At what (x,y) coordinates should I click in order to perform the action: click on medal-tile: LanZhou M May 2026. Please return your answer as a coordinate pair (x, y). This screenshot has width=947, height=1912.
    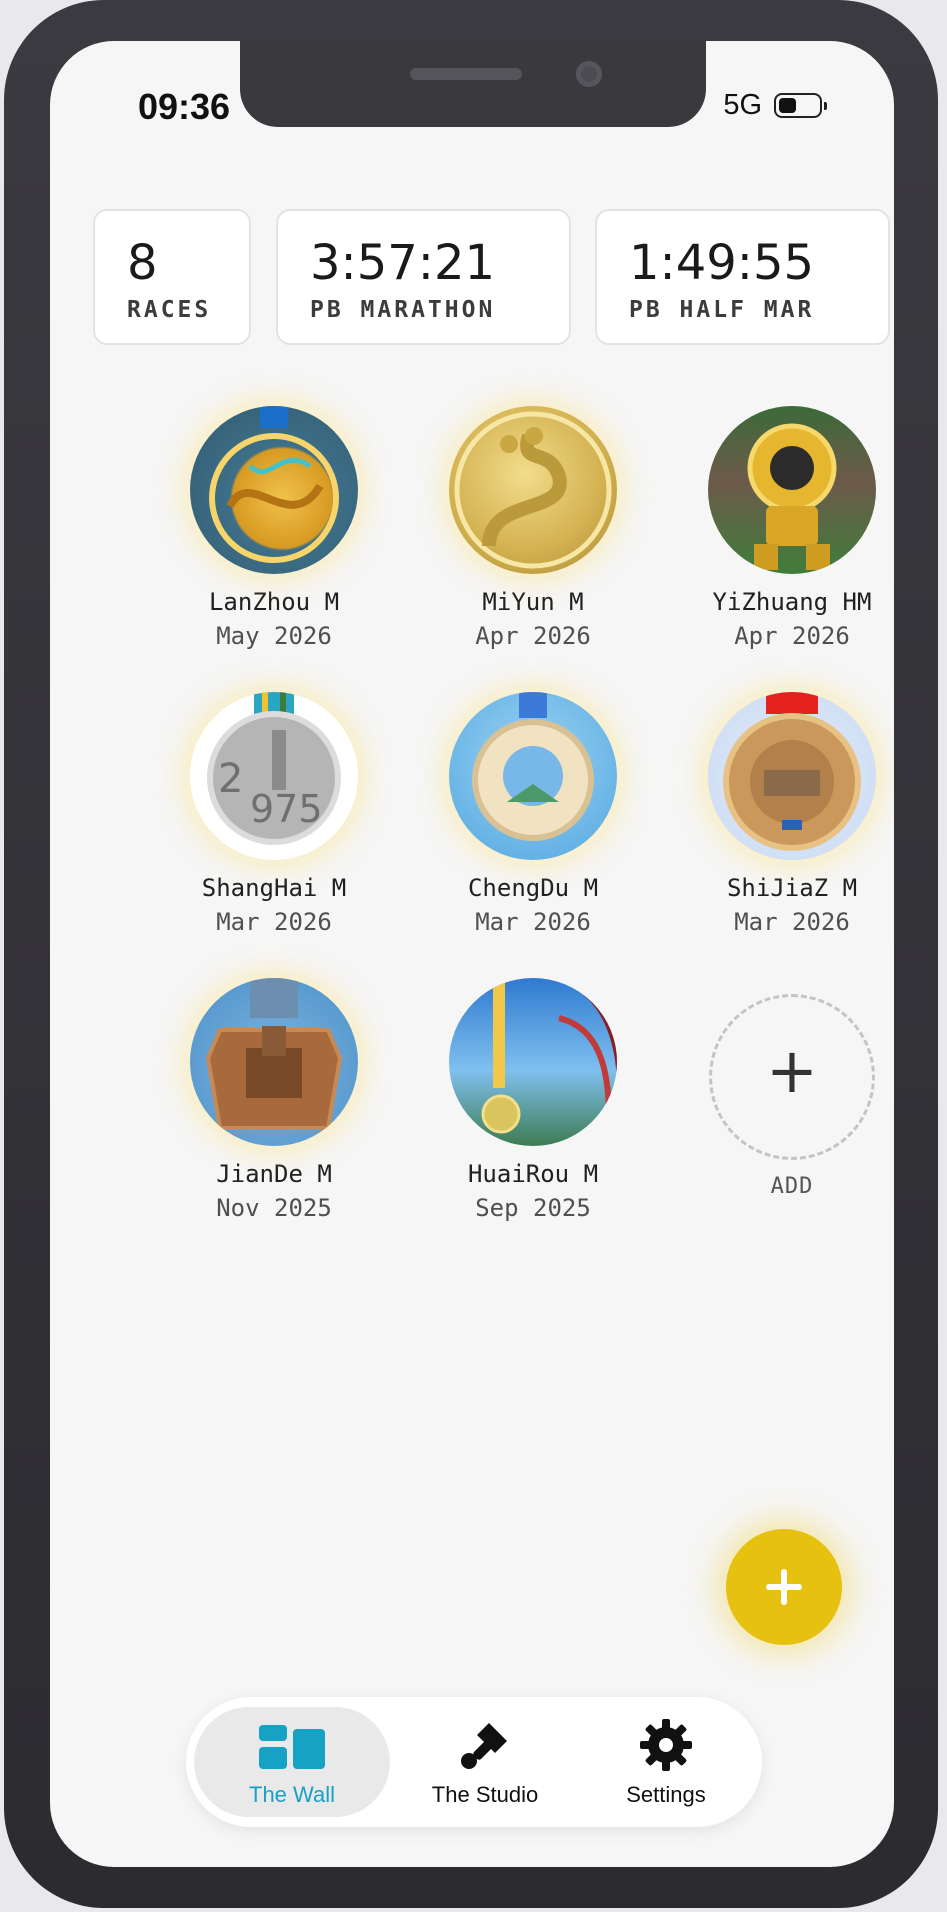
    Looking at the image, I should click on (274, 528).